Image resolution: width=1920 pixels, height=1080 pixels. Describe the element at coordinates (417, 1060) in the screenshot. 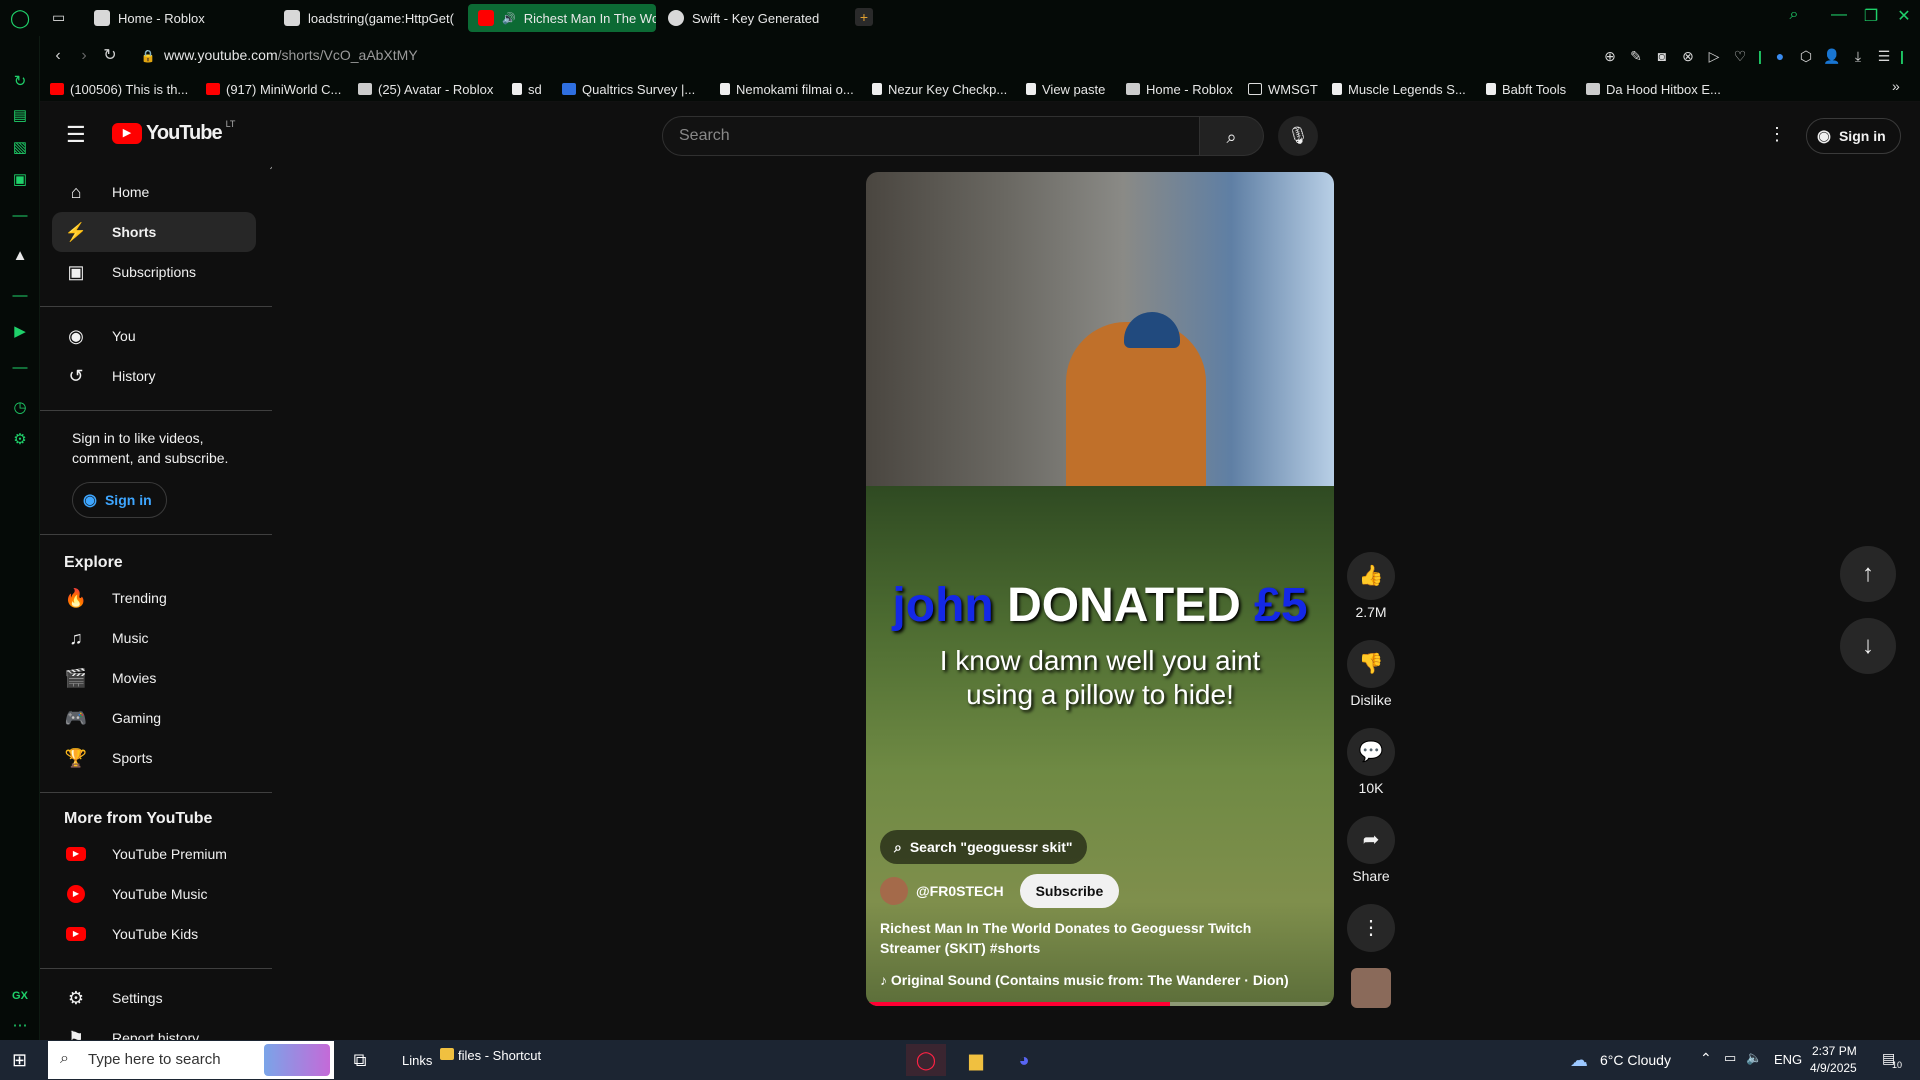

I see `links-toolbar: Links` at that location.